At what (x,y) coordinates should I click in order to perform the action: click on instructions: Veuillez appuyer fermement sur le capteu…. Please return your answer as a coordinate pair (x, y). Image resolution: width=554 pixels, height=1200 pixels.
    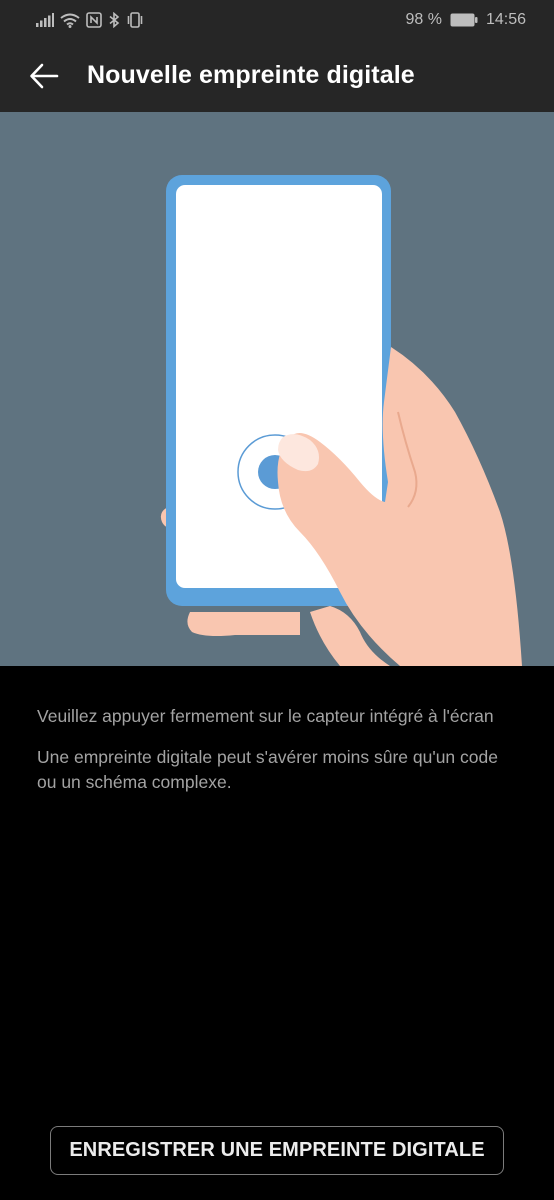
    Looking at the image, I should click on (277, 757).